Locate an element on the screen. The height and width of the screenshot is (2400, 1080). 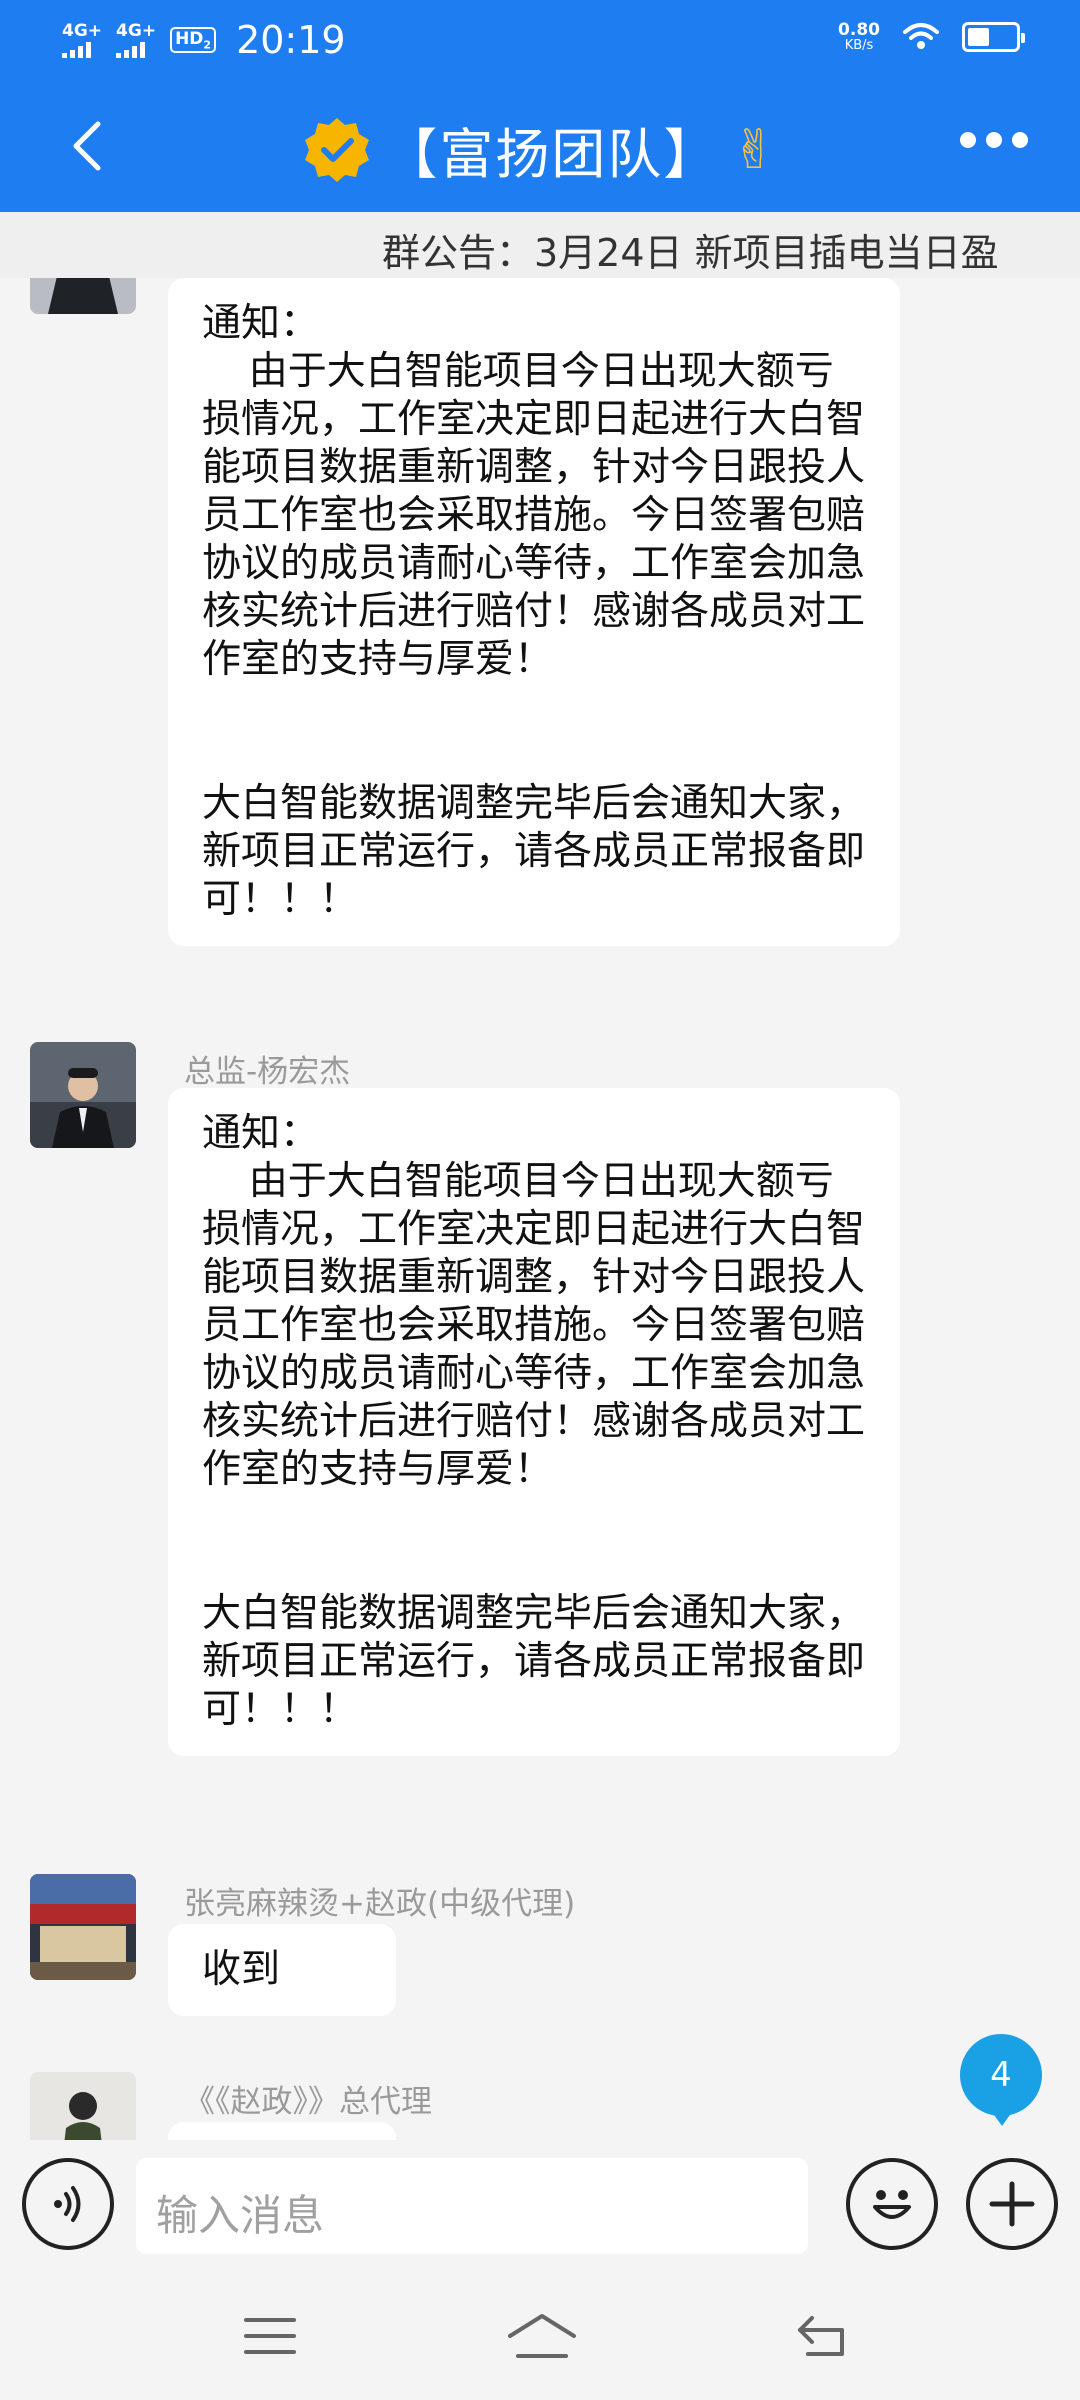
system-navigation-bar is located at coordinates (540, 2335).